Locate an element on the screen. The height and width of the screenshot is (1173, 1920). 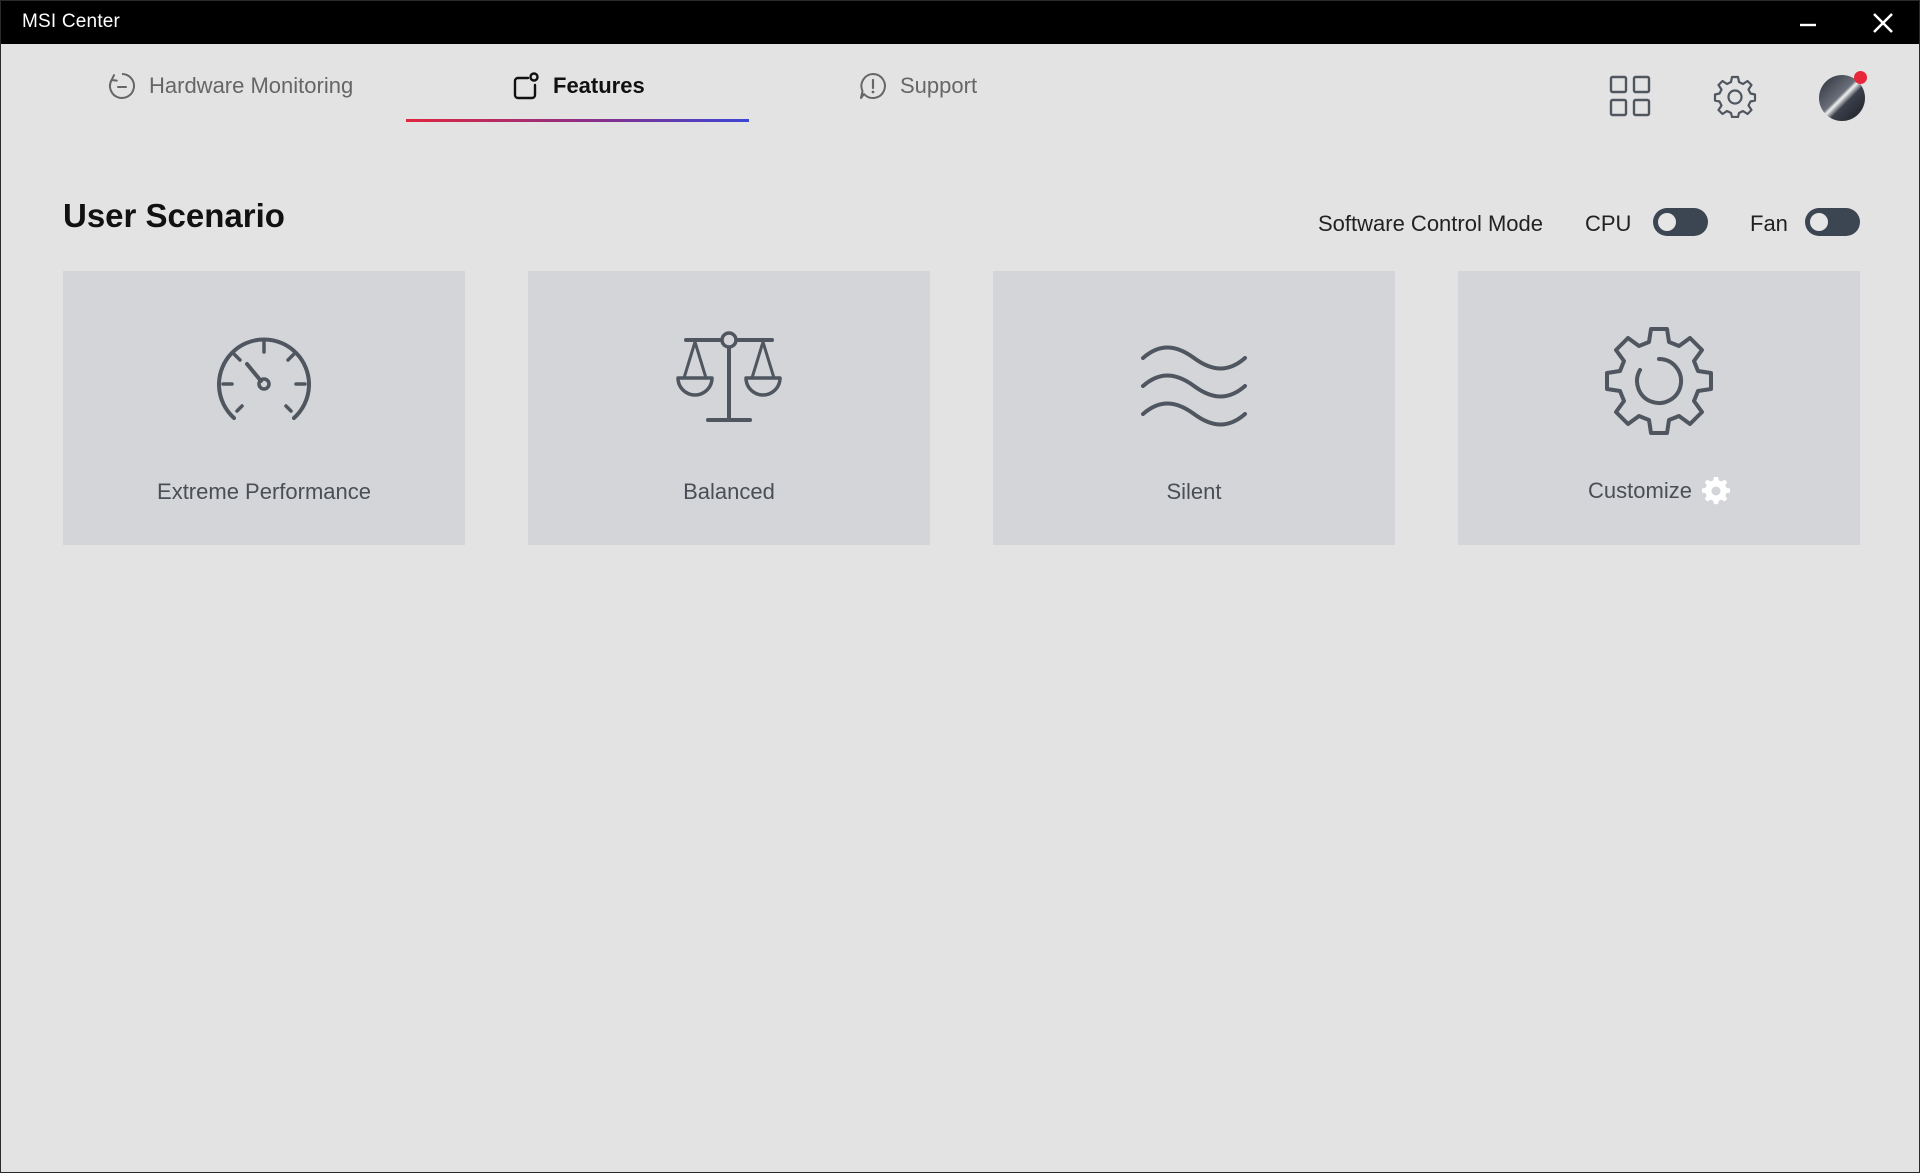
tab-support: Support is located at coordinates (917, 86).